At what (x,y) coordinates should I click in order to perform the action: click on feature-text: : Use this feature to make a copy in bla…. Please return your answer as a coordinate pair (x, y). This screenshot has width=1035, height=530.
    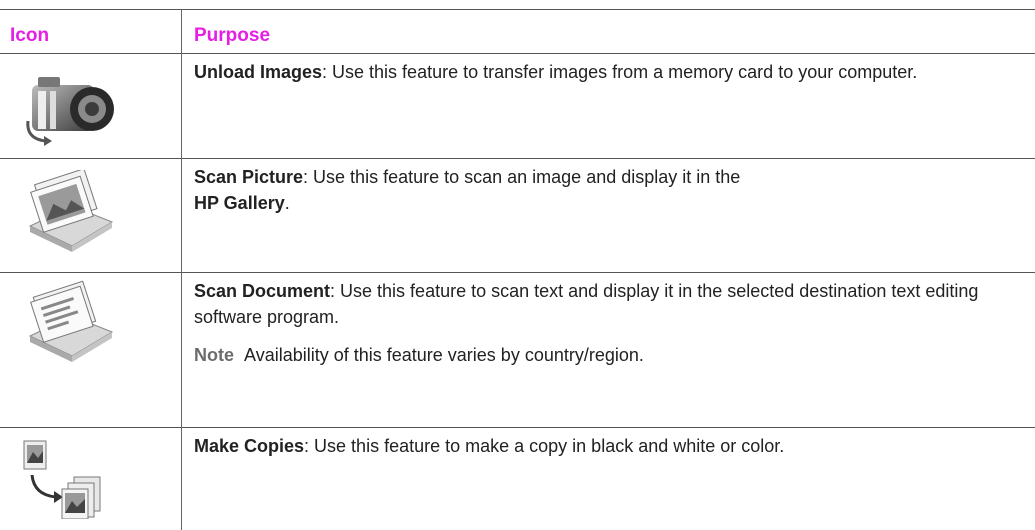
    Looking at the image, I should click on (544, 446).